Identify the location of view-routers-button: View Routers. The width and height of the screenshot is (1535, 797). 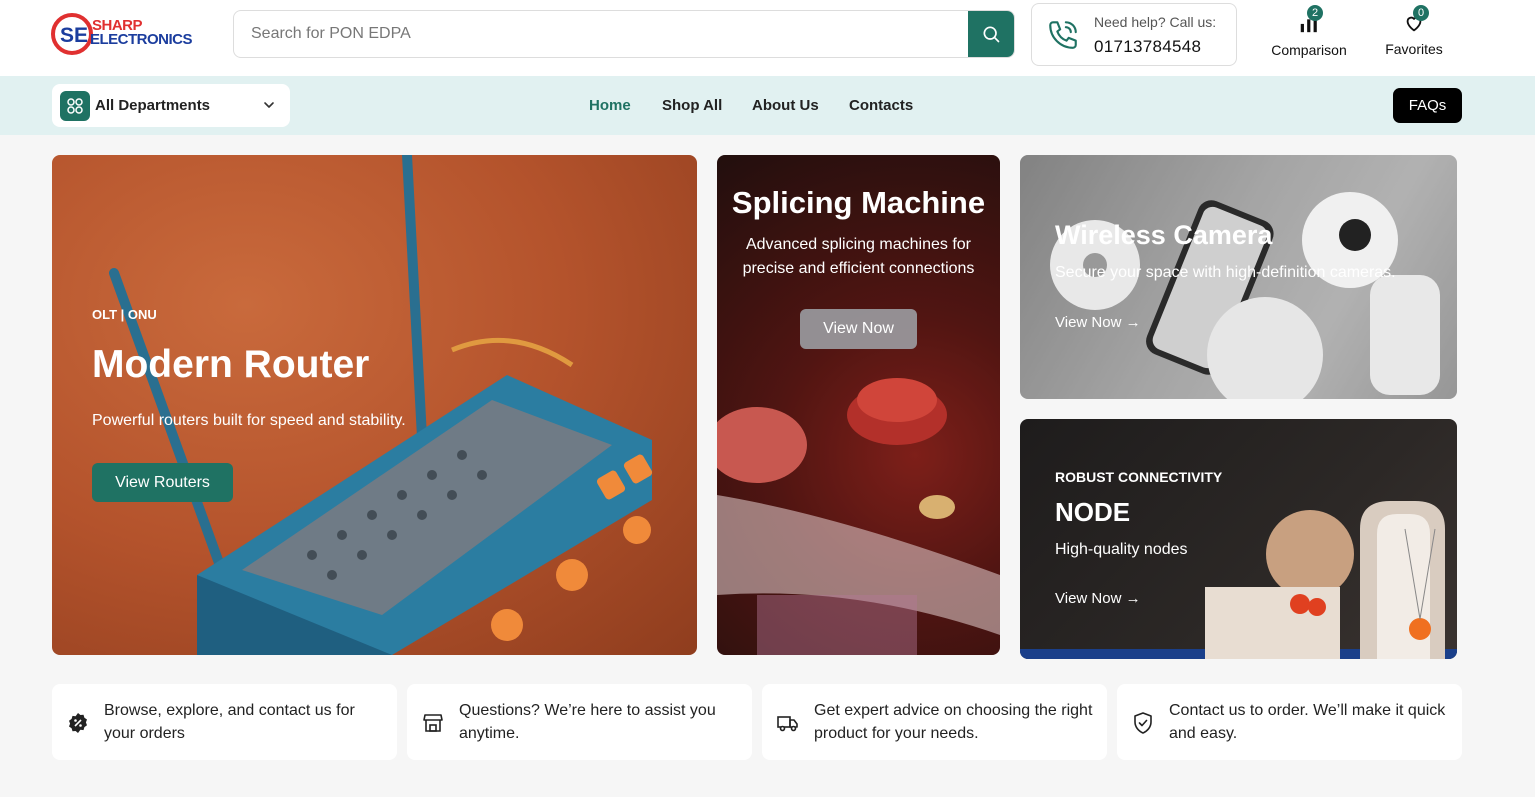
(162, 482).